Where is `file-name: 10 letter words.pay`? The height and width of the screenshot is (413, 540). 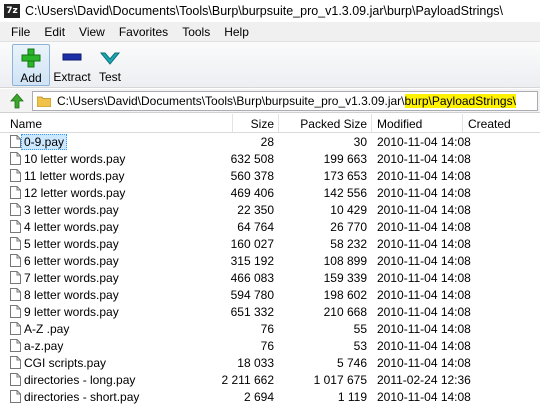 file-name: 10 letter words.pay is located at coordinates (74, 159).